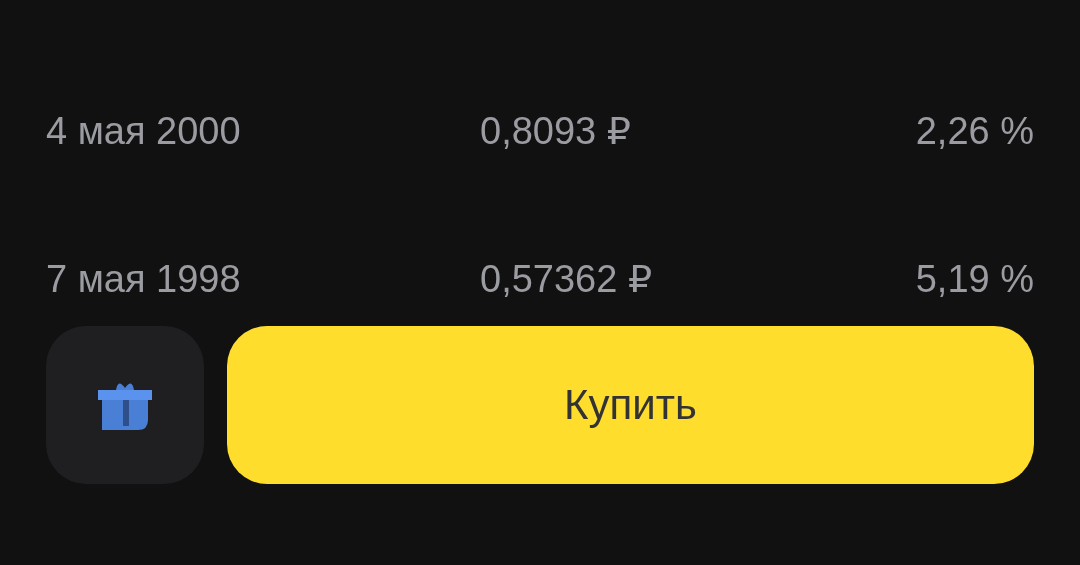 The width and height of the screenshot is (1080, 565). I want to click on gift-button, so click(125, 405).